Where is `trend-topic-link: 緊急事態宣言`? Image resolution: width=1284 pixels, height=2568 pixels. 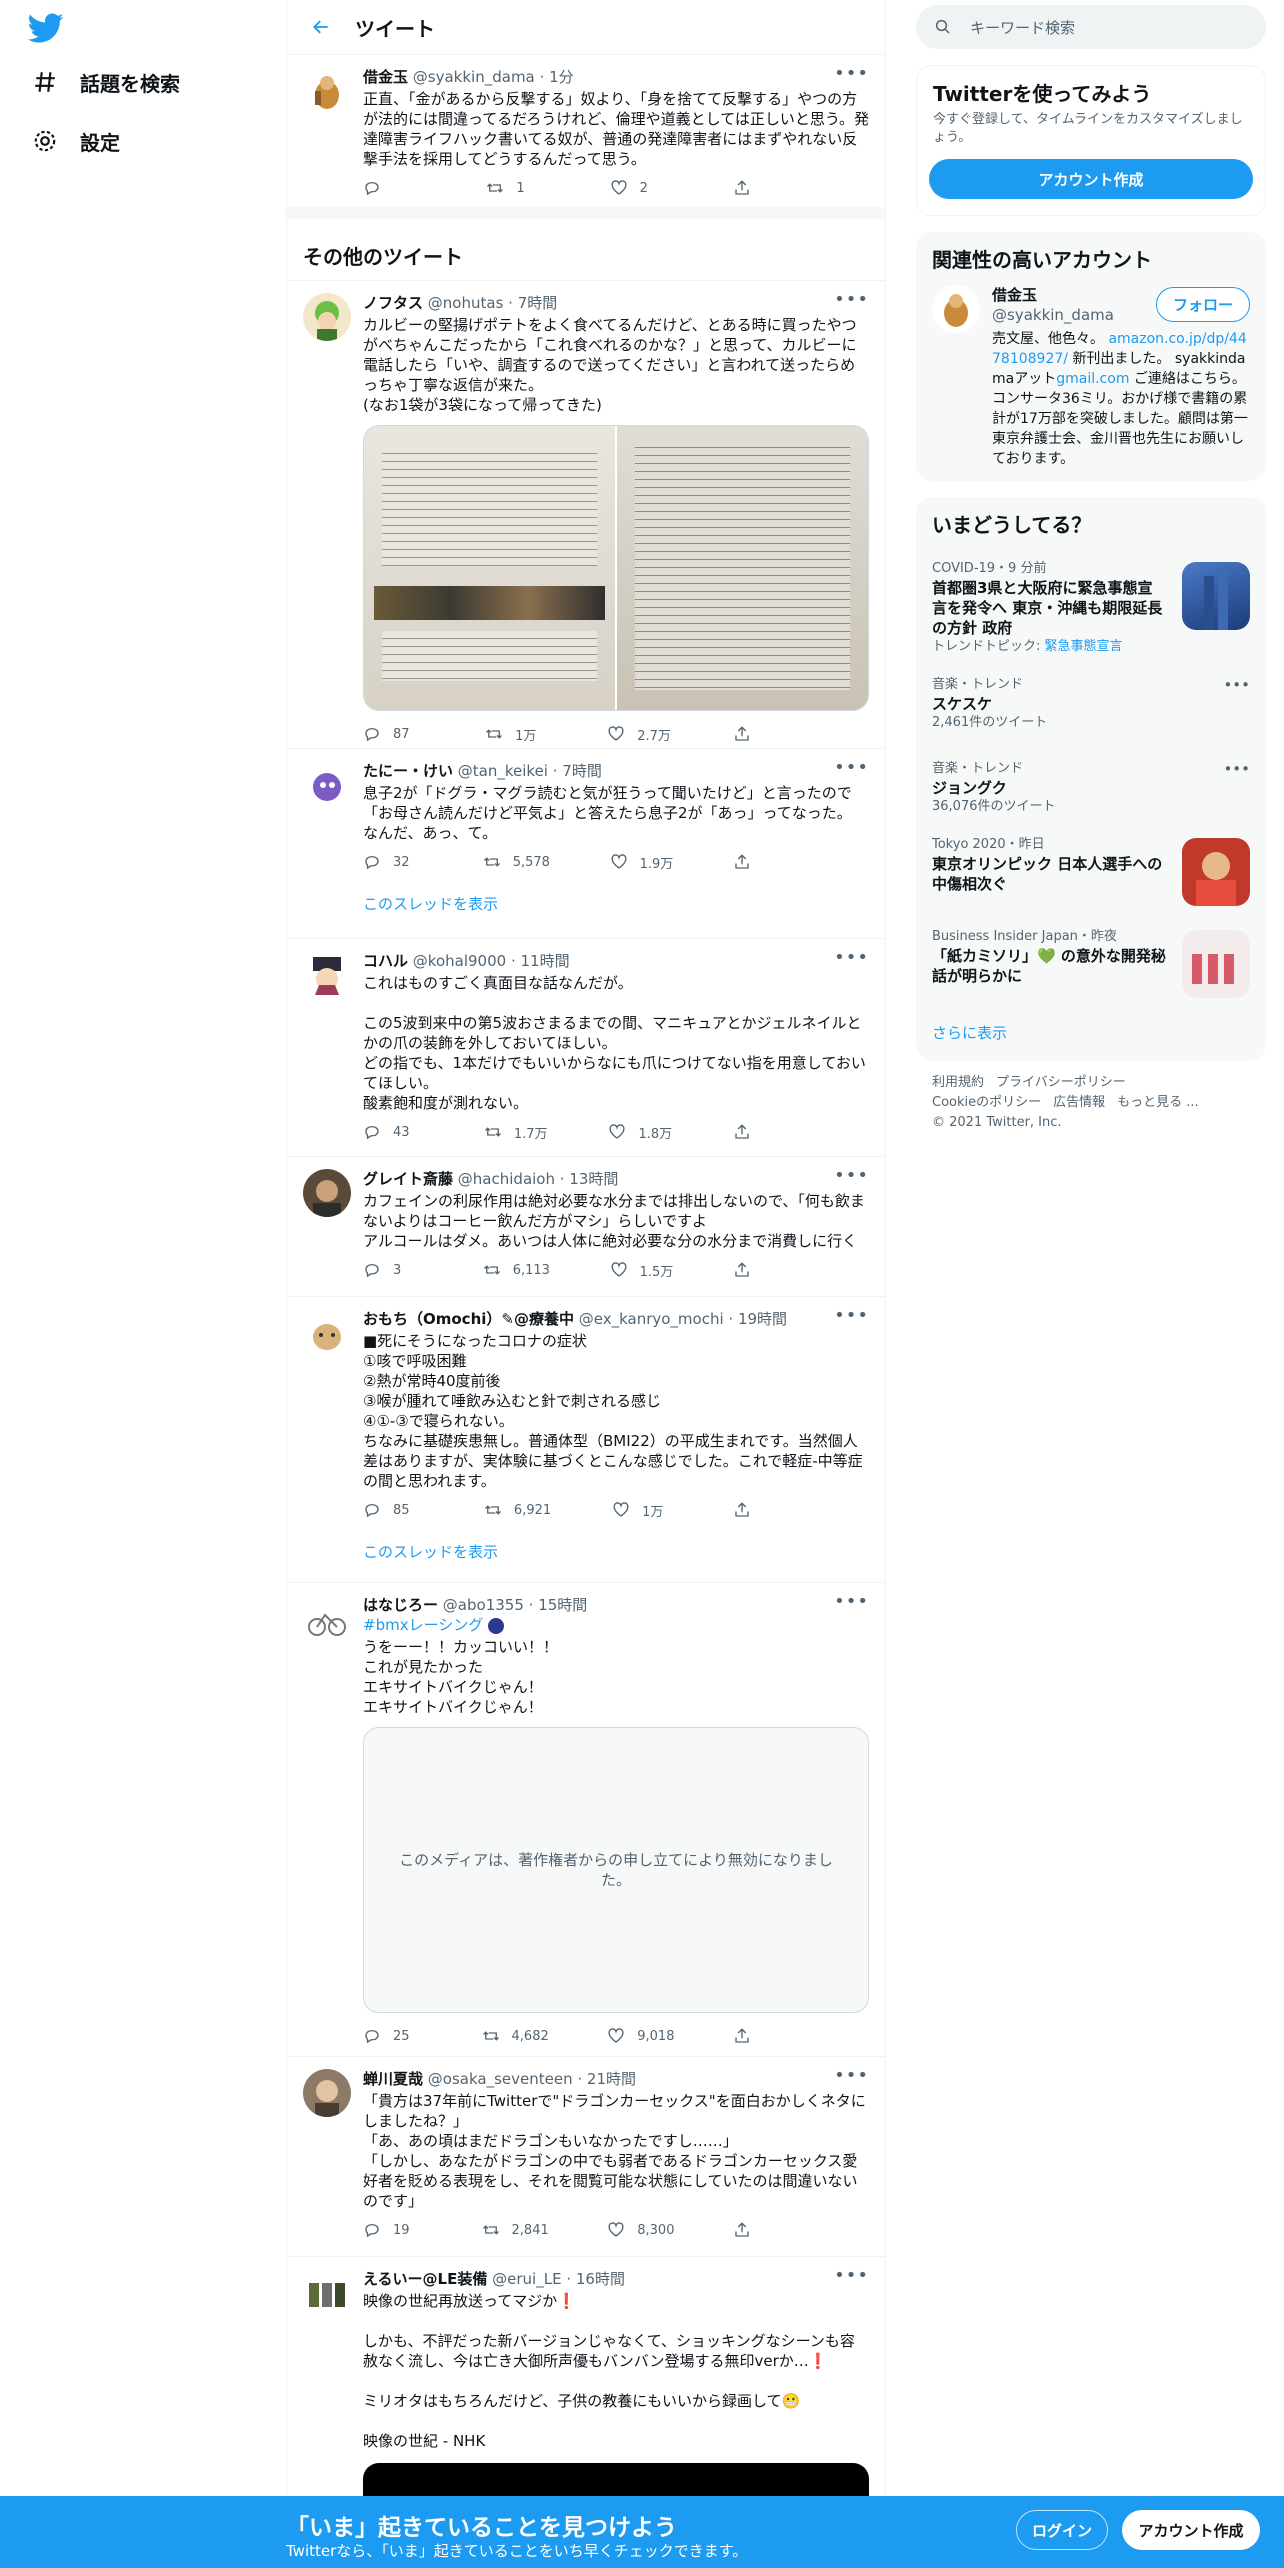
trend-topic-link: 緊急事態宣言 is located at coordinates (1084, 646).